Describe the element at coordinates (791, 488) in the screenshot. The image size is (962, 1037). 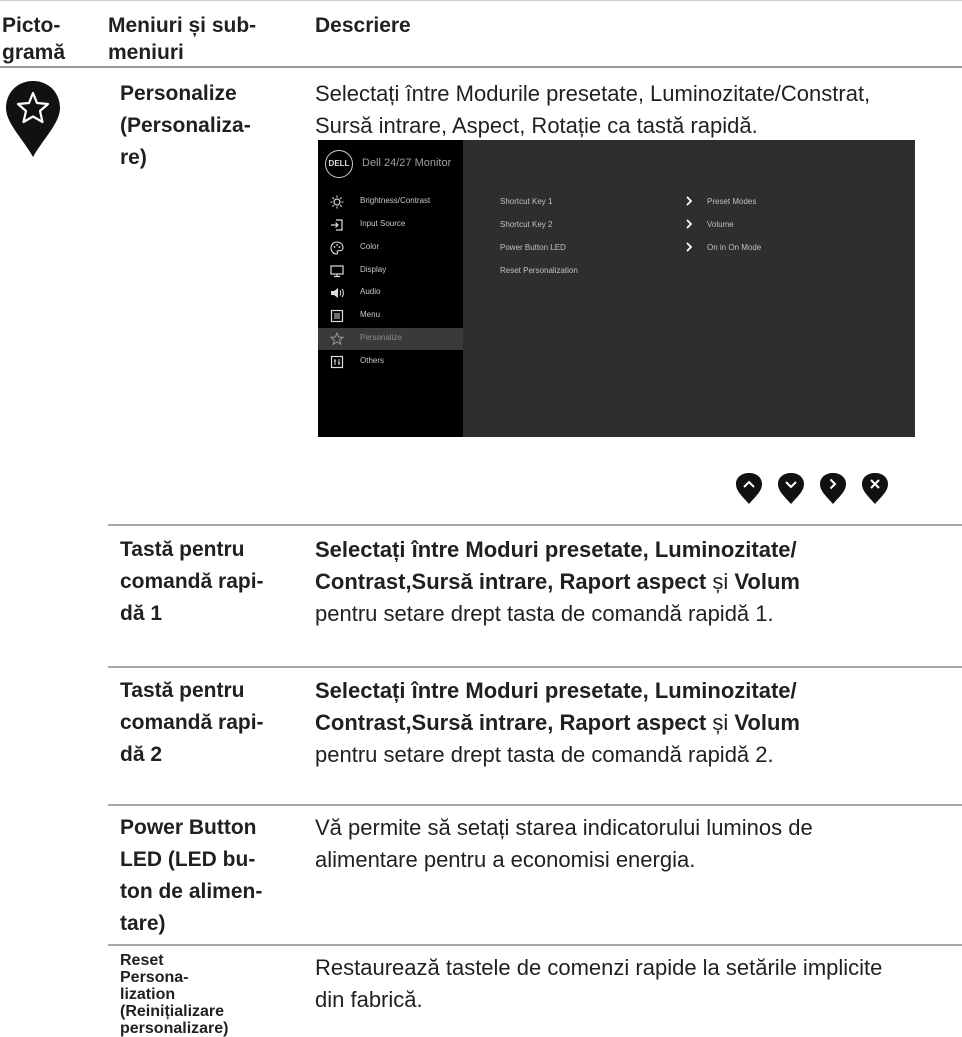
I see `down-icon` at that location.